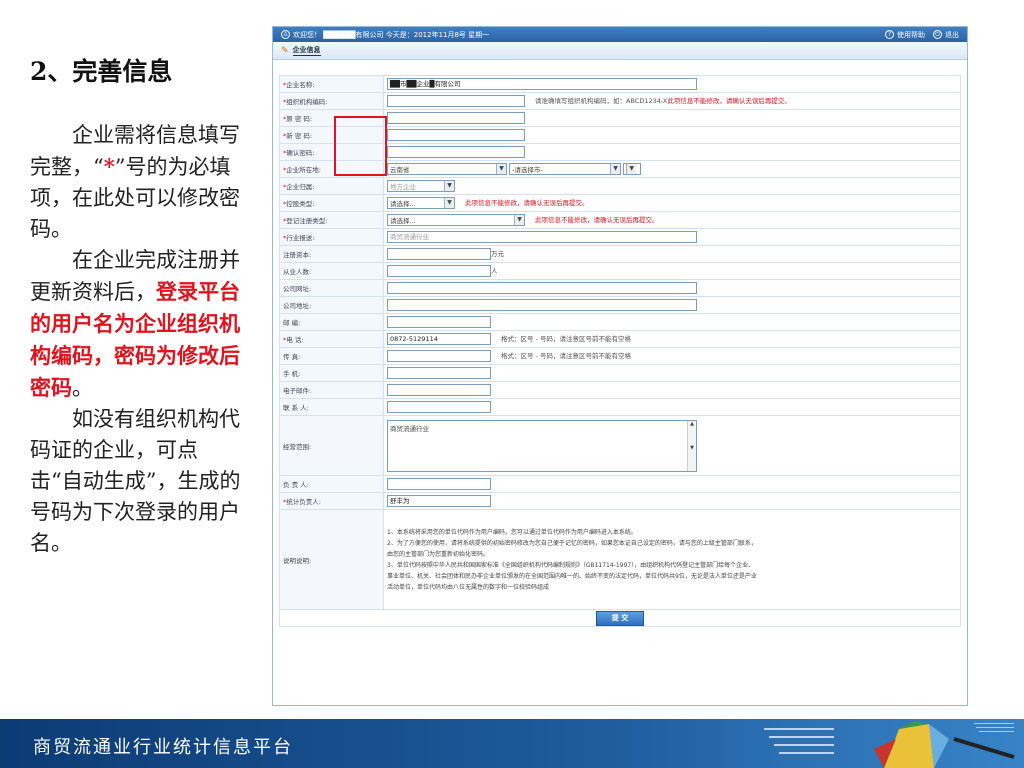 Image resolution: width=1024 pixels, height=768 pixels. What do you see at coordinates (620, 51) in the screenshot?
I see `tab-bar: ✎ 企业信息` at bounding box center [620, 51].